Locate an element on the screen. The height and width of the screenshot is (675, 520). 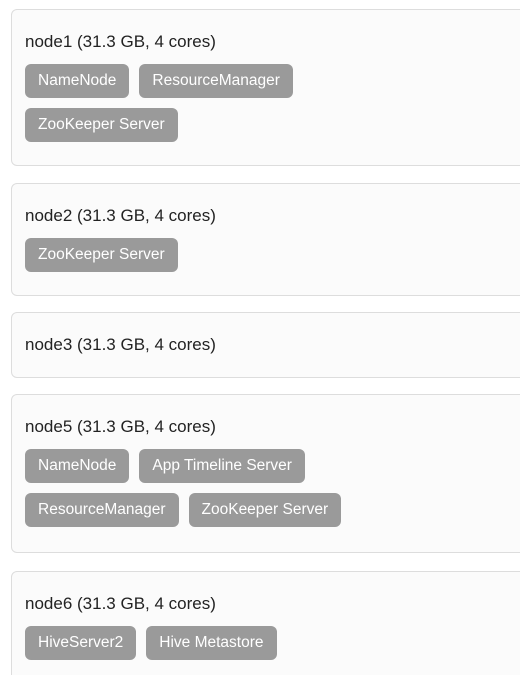
component-tag-app-timeline-server: App Timeline Server is located at coordinates (222, 466).